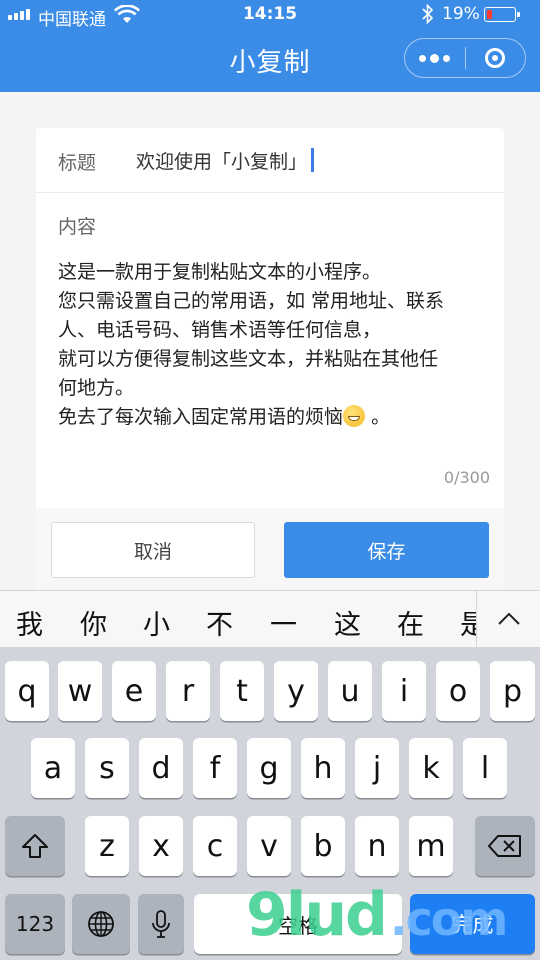 This screenshot has width=540, height=960. What do you see at coordinates (153, 550) in the screenshot?
I see `cancel-button: 取消` at bounding box center [153, 550].